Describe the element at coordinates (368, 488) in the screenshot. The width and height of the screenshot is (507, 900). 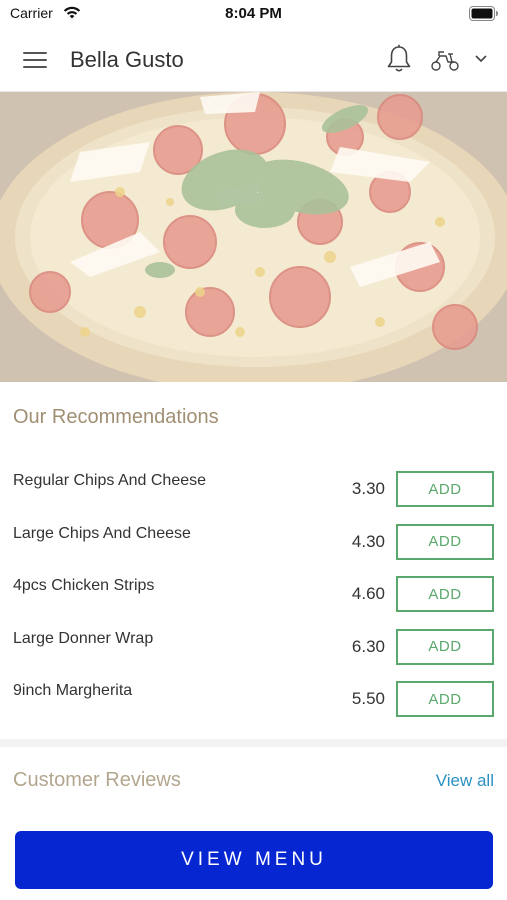
I see `item-price: 3.30` at that location.